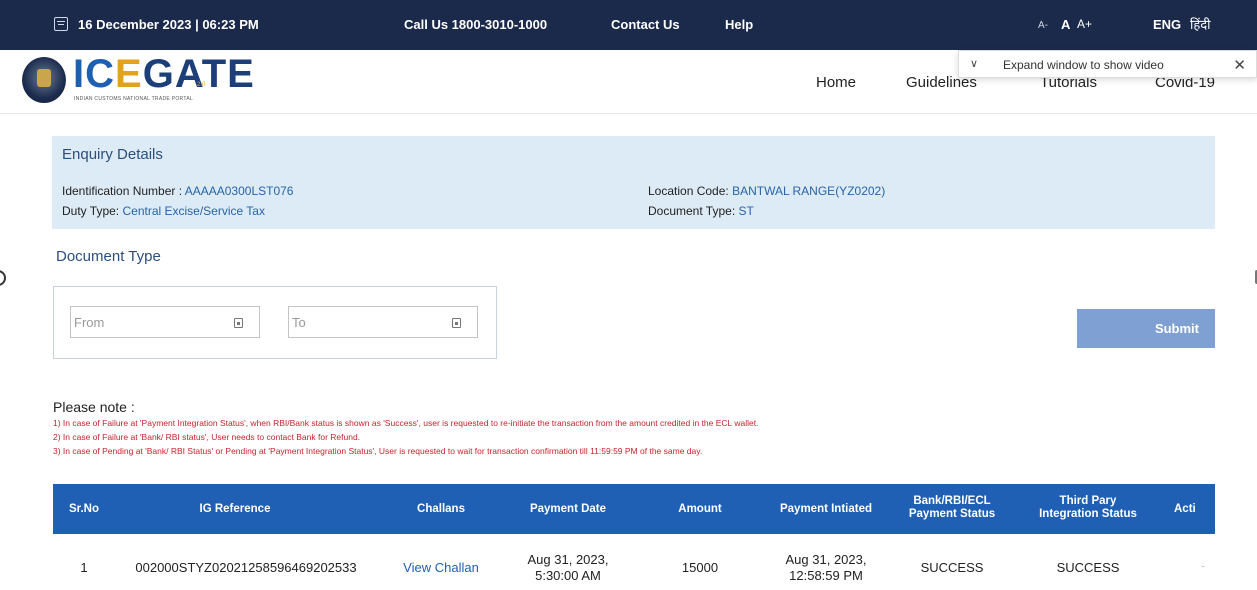  What do you see at coordinates (44, 80) in the screenshot?
I see `national-emblem-logo` at bounding box center [44, 80].